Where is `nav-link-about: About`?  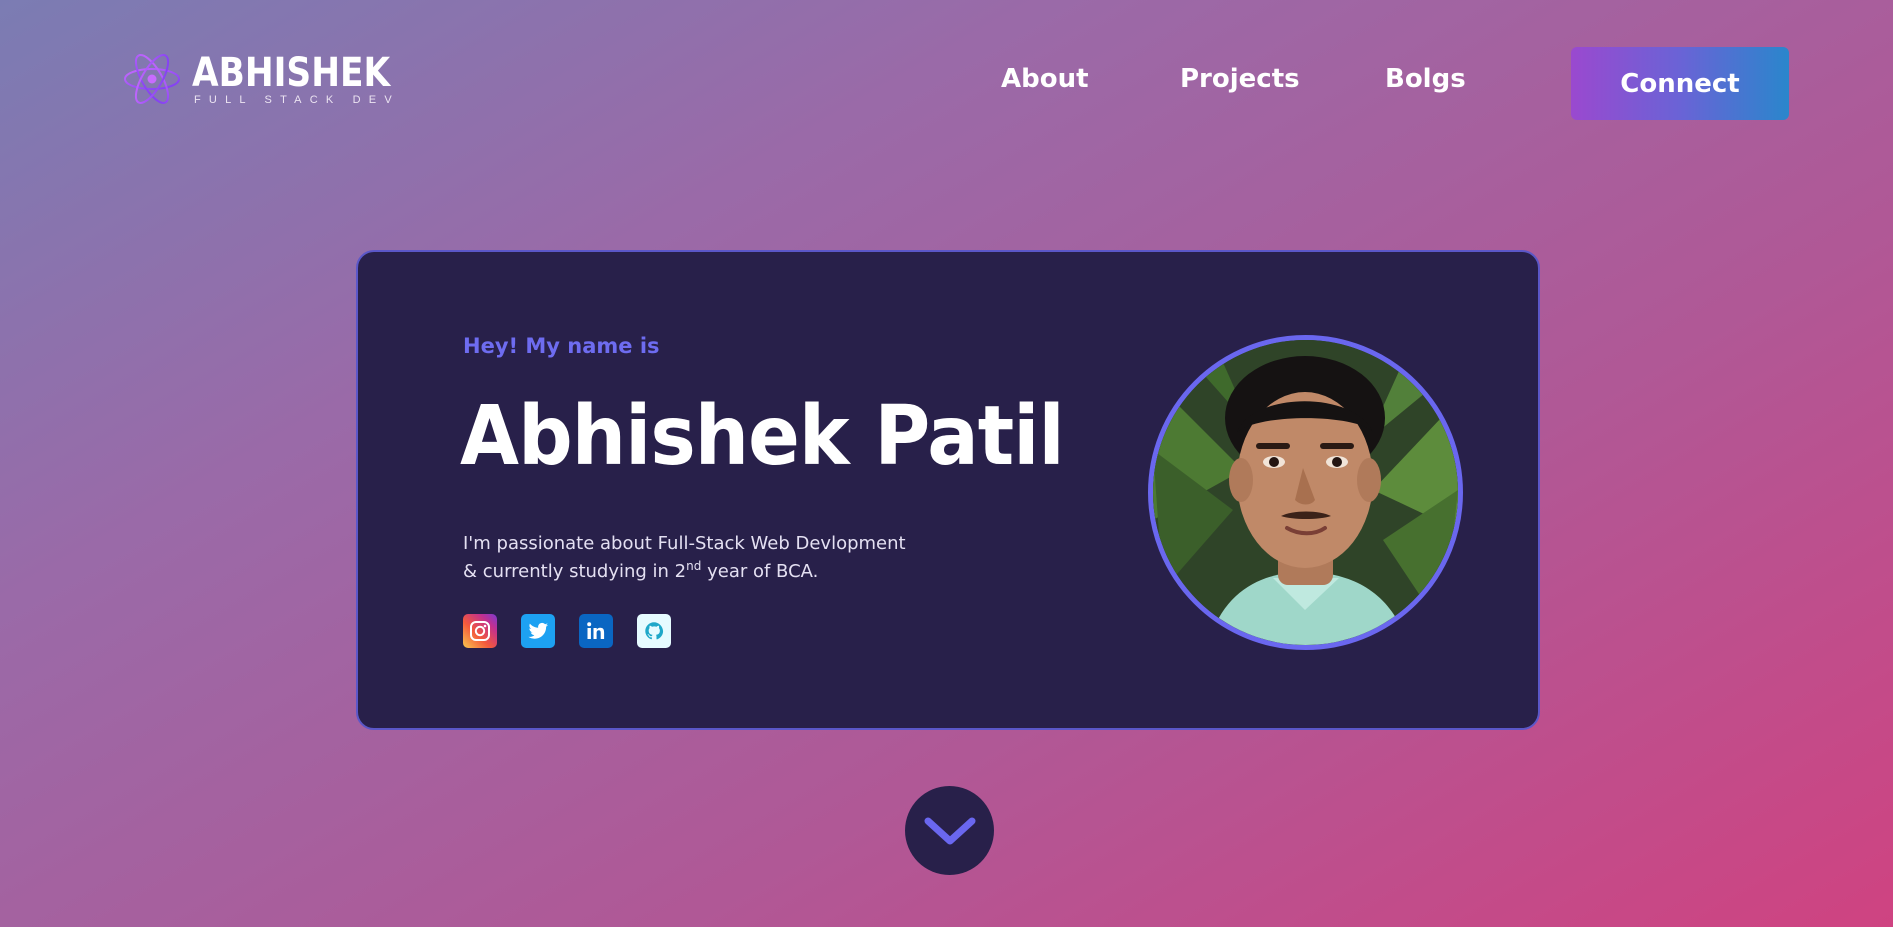
nav-link-about: About is located at coordinates (1045, 79).